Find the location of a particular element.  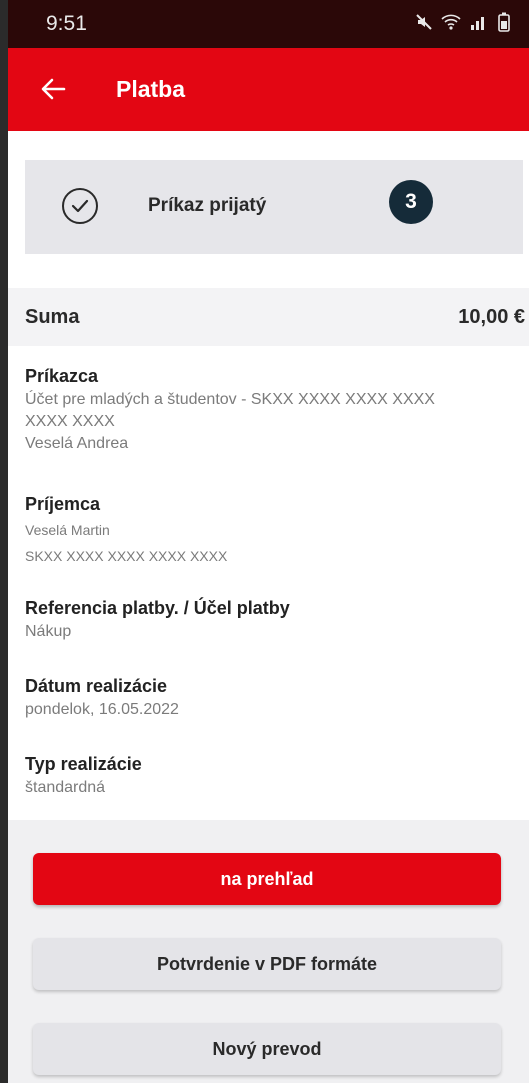

execution-type-section: Typ realizácie štandardná is located at coordinates (272, 776).